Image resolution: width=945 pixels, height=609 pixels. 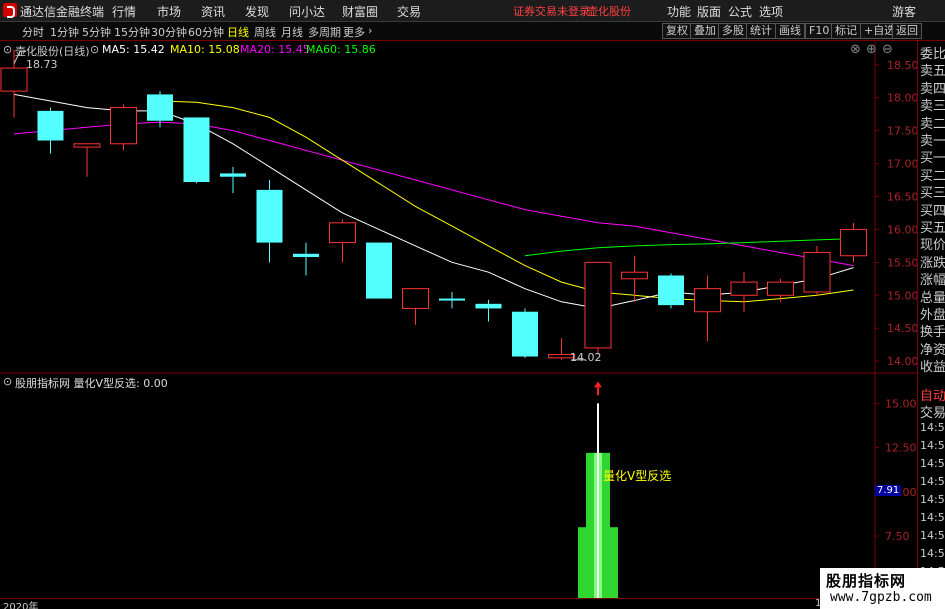 I want to click on current-stock-name: 壶化股份, so click(x=609, y=11).